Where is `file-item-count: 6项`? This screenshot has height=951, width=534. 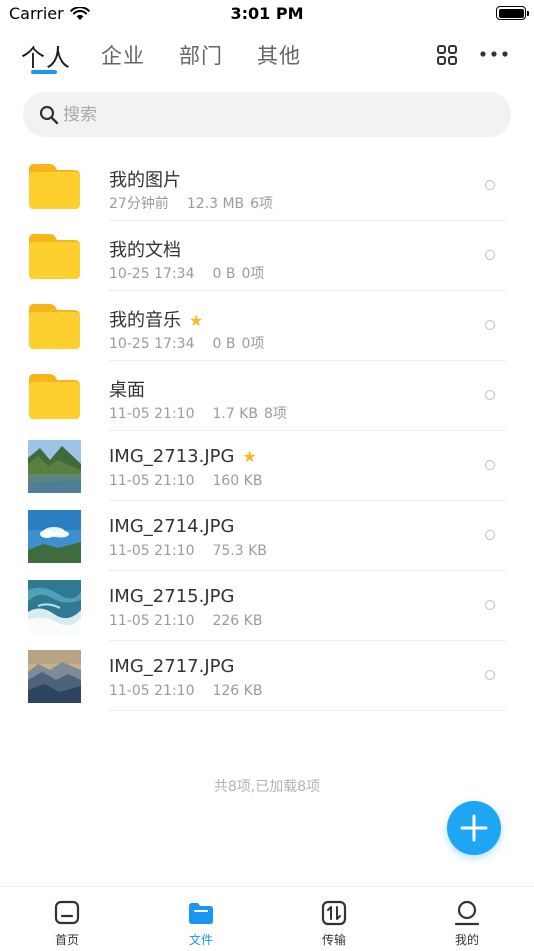 file-item-count: 6项 is located at coordinates (262, 204).